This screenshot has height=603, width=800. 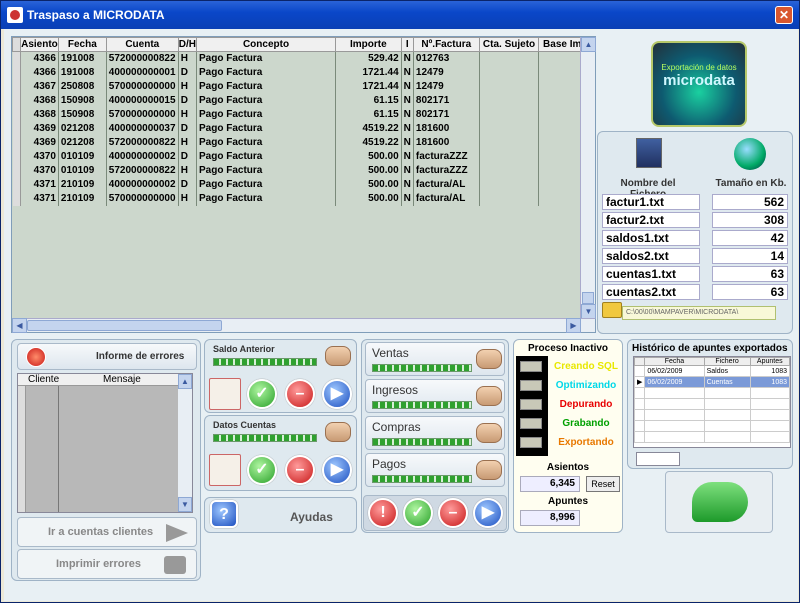 What do you see at coordinates (509, 44) in the screenshot?
I see `grid-header-8: Cta. Sujeto` at bounding box center [509, 44].